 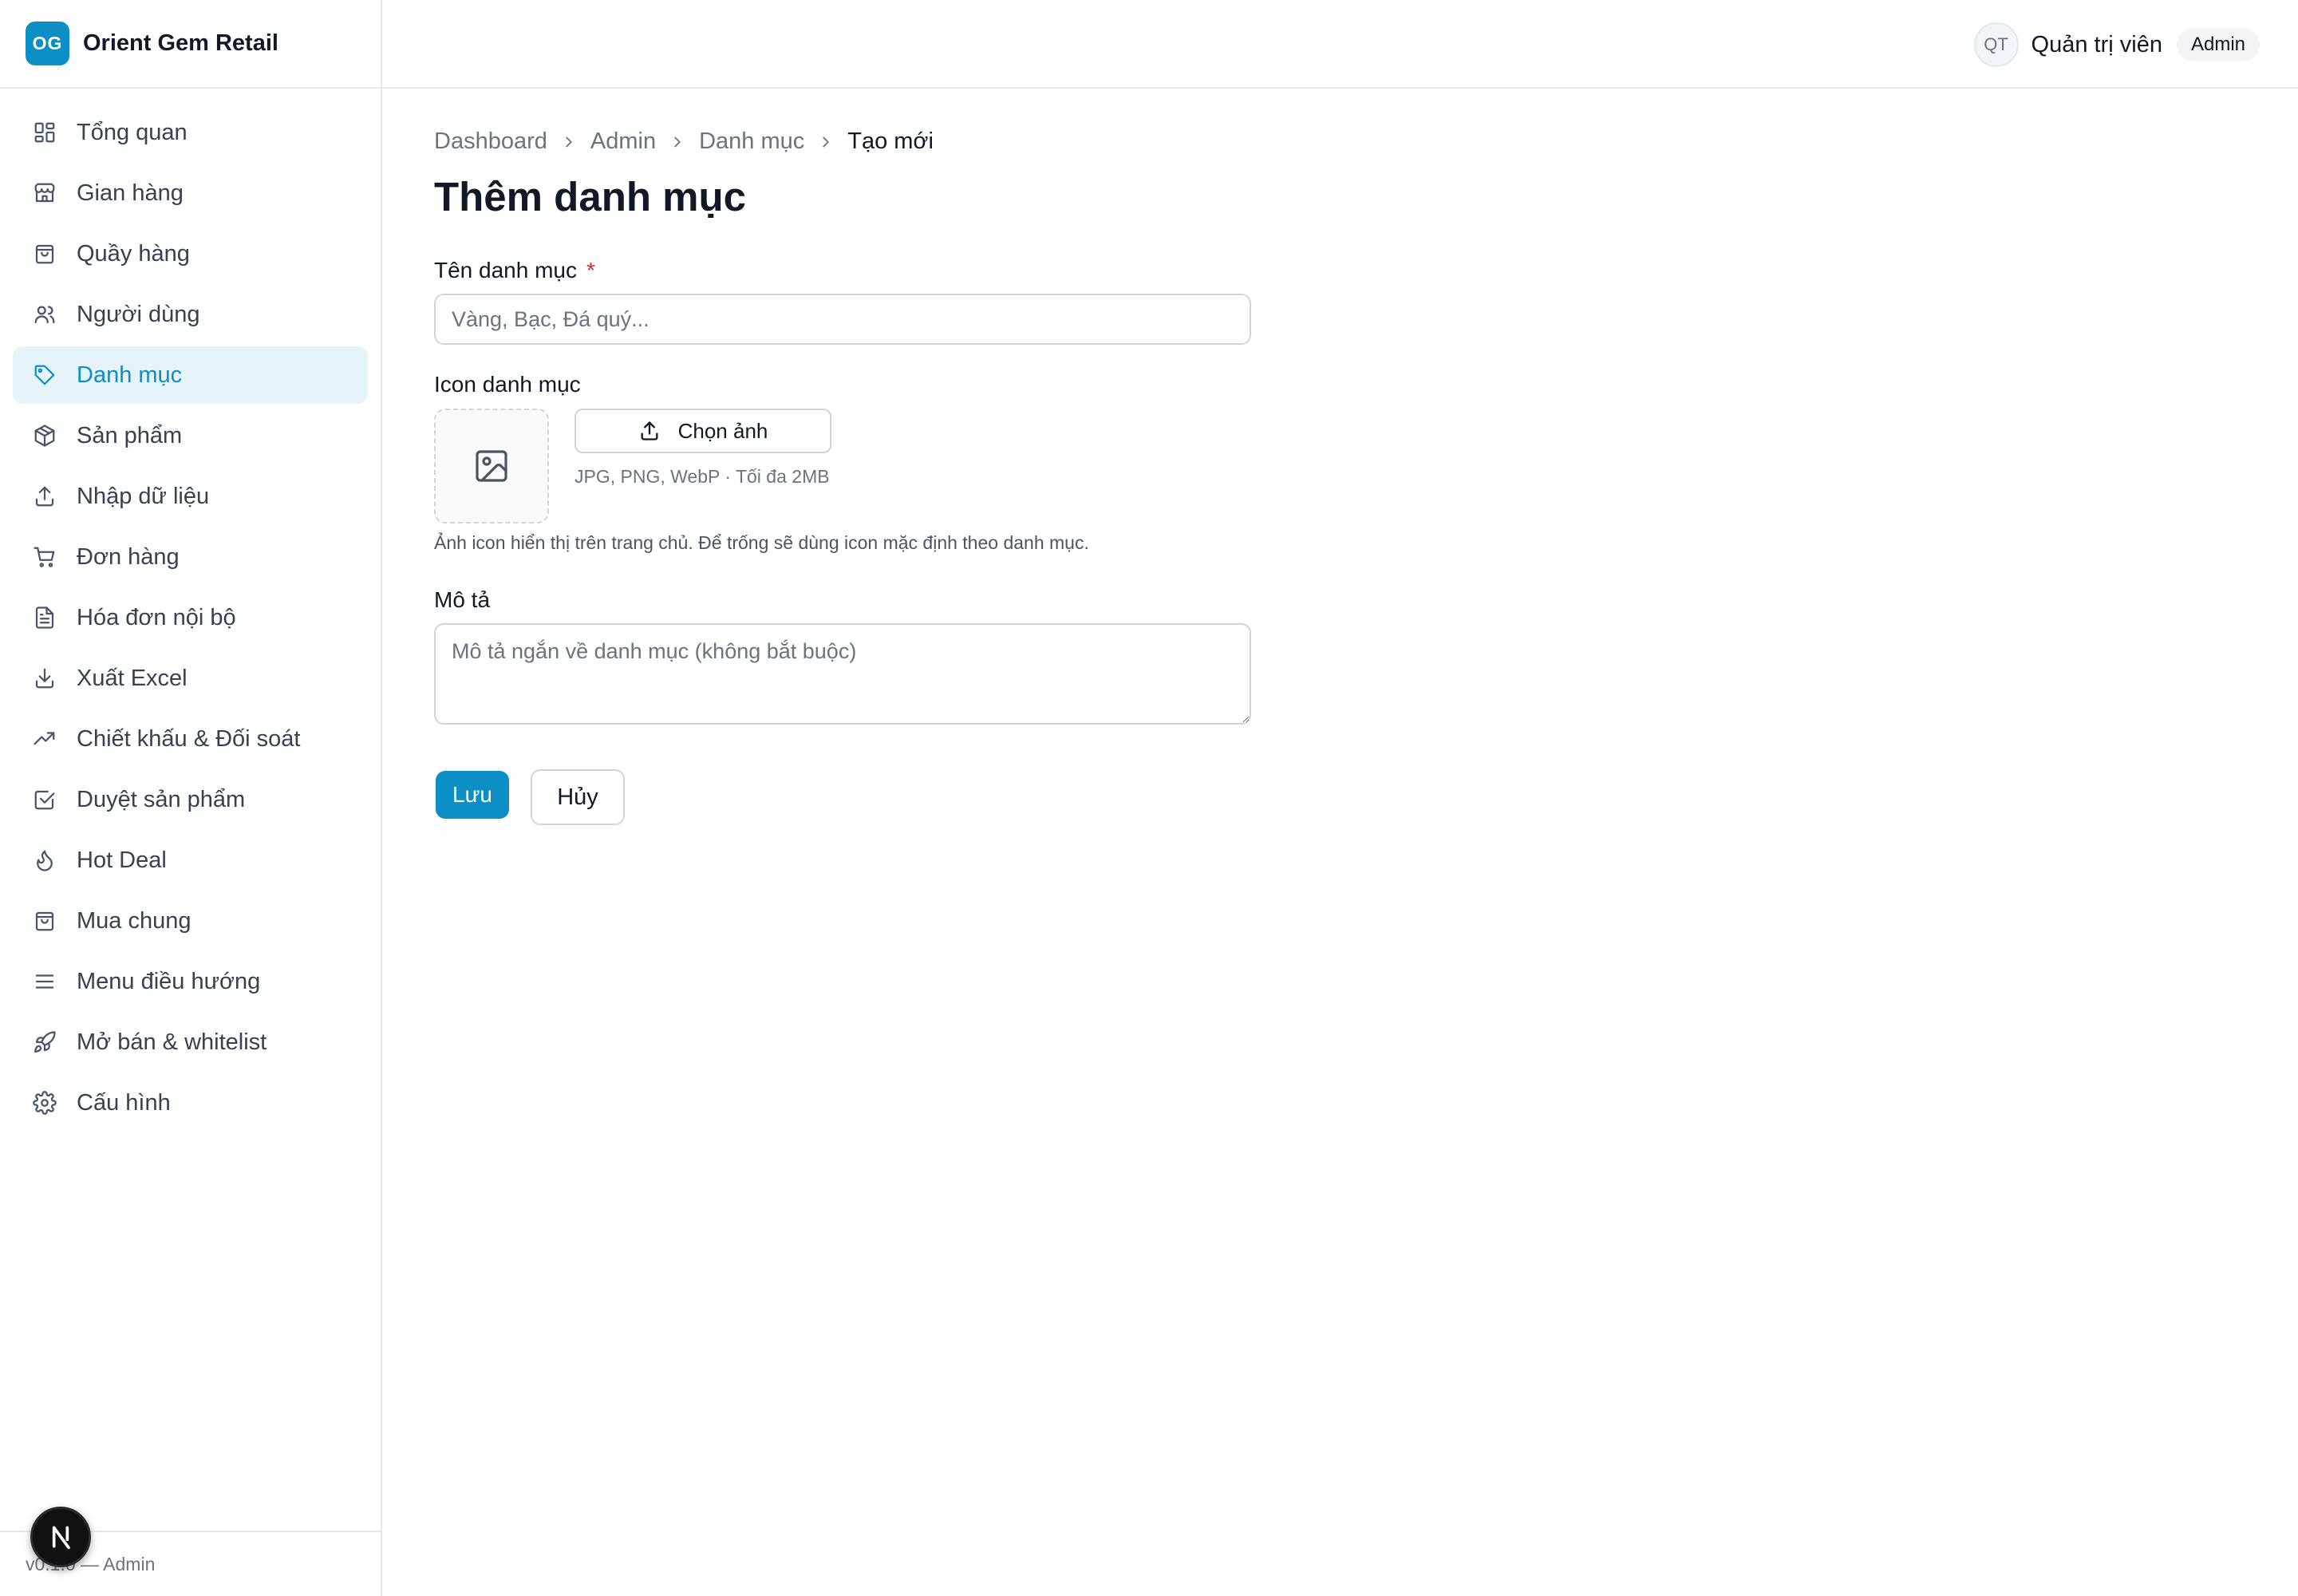 What do you see at coordinates (722, 430) in the screenshot?
I see `choose-image-label: Chọn ảnh` at bounding box center [722, 430].